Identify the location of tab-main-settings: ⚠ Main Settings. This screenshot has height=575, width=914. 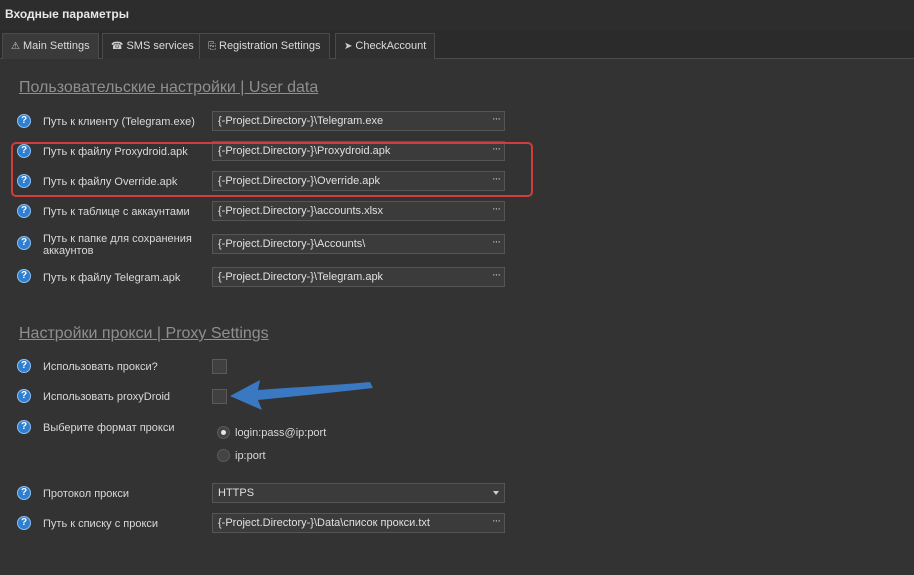
(50, 46).